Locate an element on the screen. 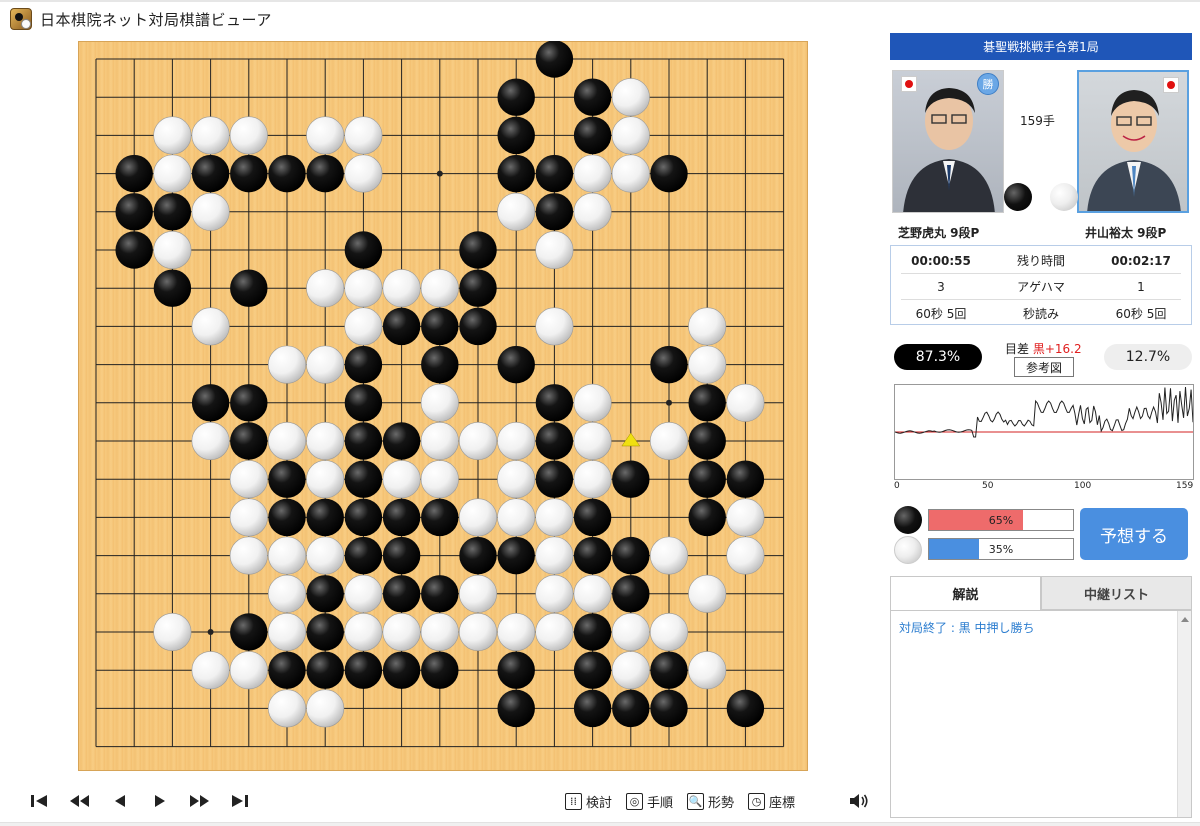 The height and width of the screenshot is (826, 1200). captures-label: アゲハマ is located at coordinates (1041, 287).